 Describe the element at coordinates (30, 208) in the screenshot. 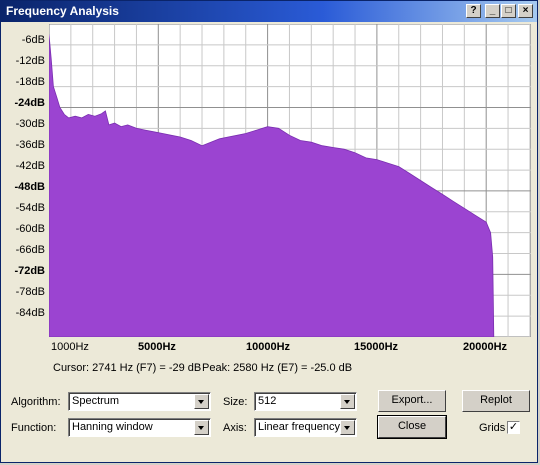

I see `y-axis-tick-label: -54dB` at that location.